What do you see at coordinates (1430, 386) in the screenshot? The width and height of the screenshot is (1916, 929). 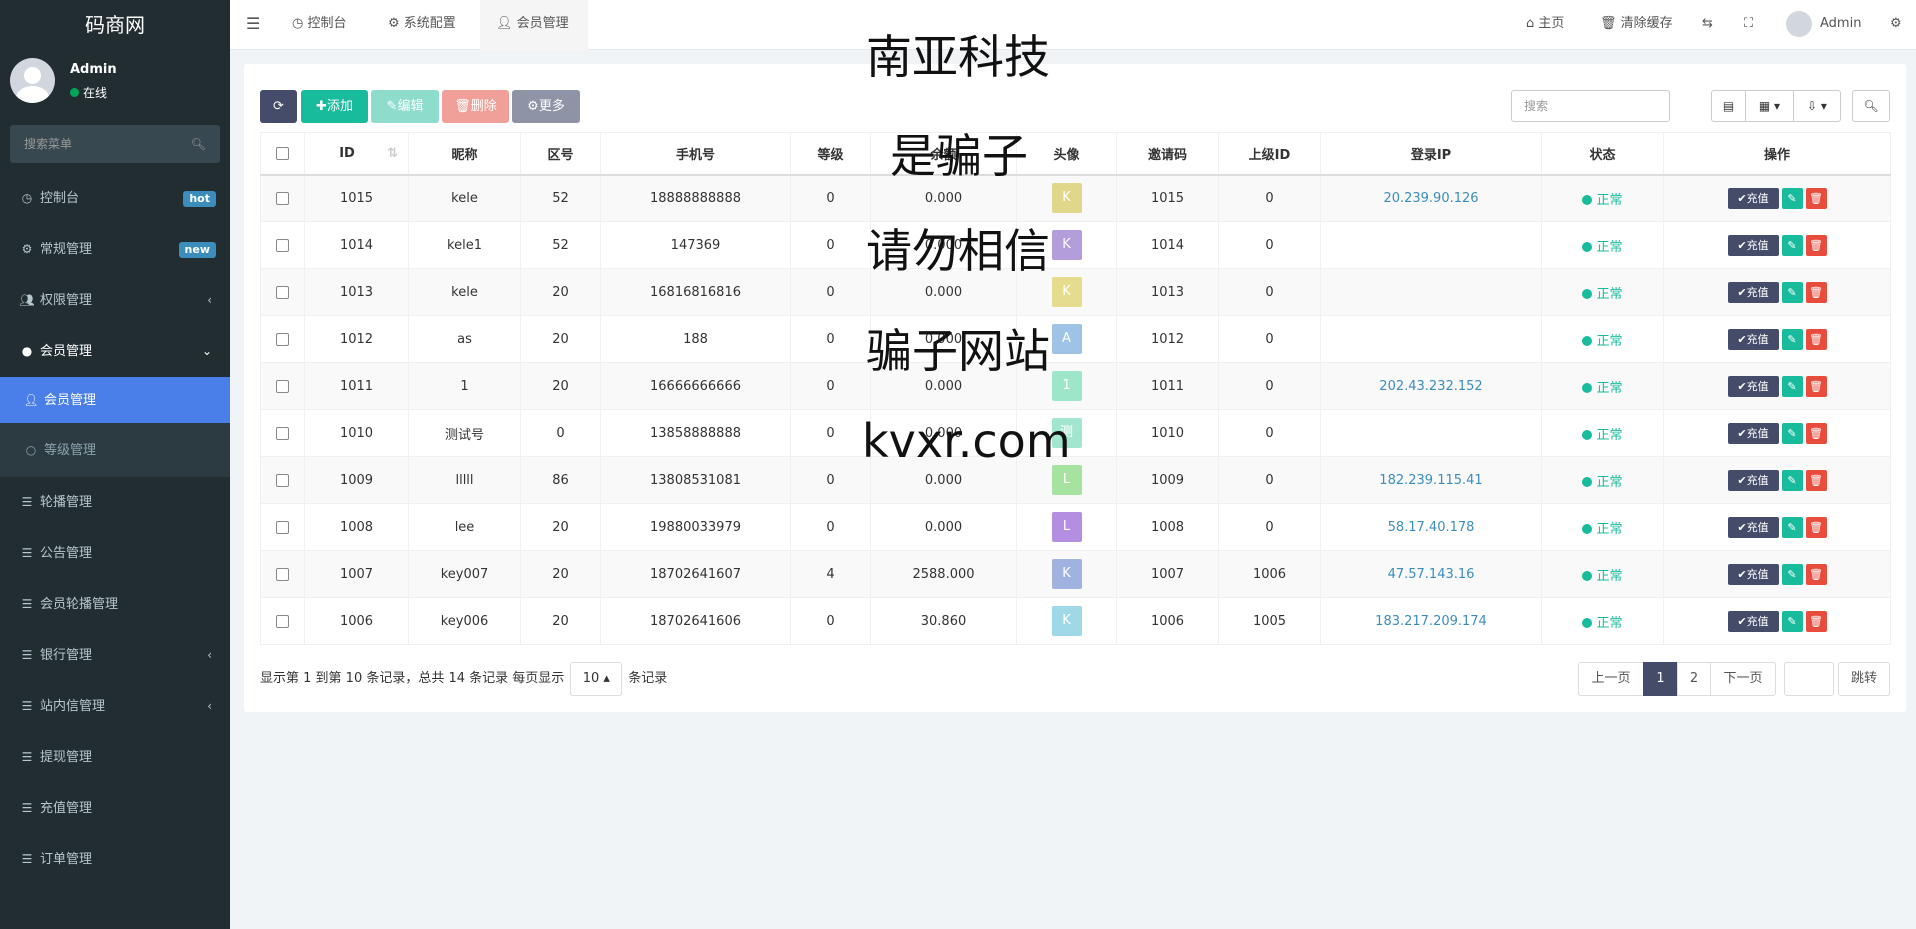 I see `ip-link: 202.43.232.152` at bounding box center [1430, 386].